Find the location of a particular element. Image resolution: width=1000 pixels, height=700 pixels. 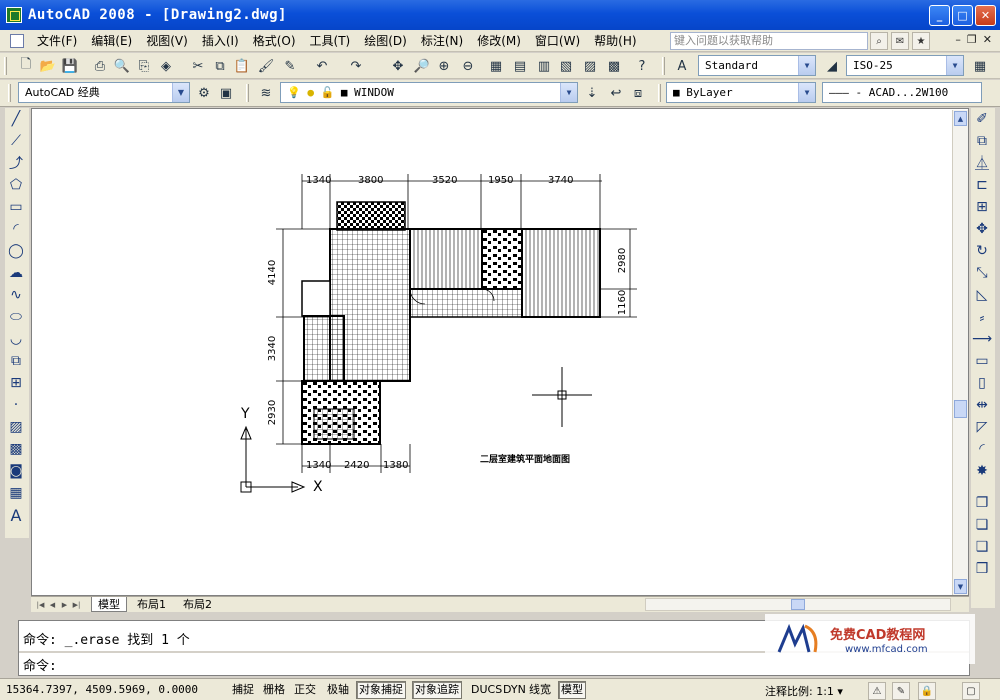

redo-icon: ↷ is located at coordinates (356, 66).